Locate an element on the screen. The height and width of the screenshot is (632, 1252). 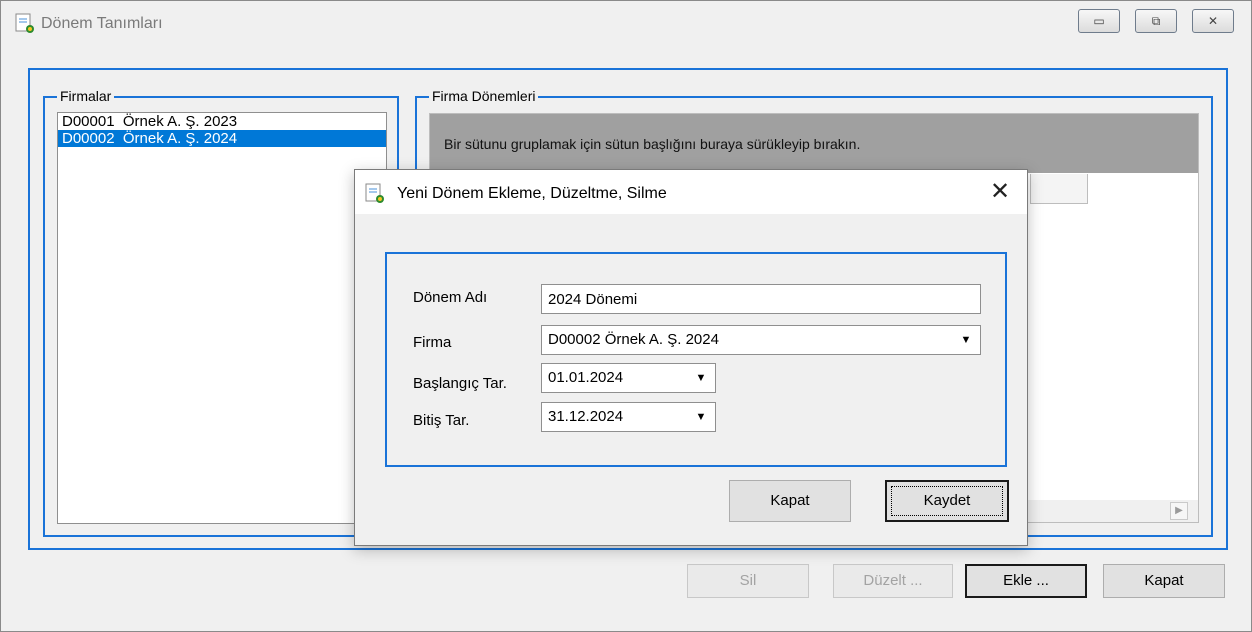
period-name-label: Dönem Adı is located at coordinates (450, 297).